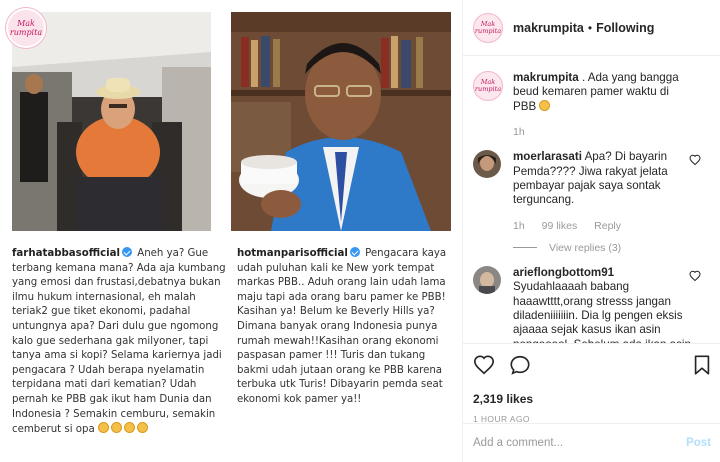 This screenshot has width=720, height=462. What do you see at coordinates (698, 443) in the screenshot?
I see `post-button: Post` at bounding box center [698, 443].